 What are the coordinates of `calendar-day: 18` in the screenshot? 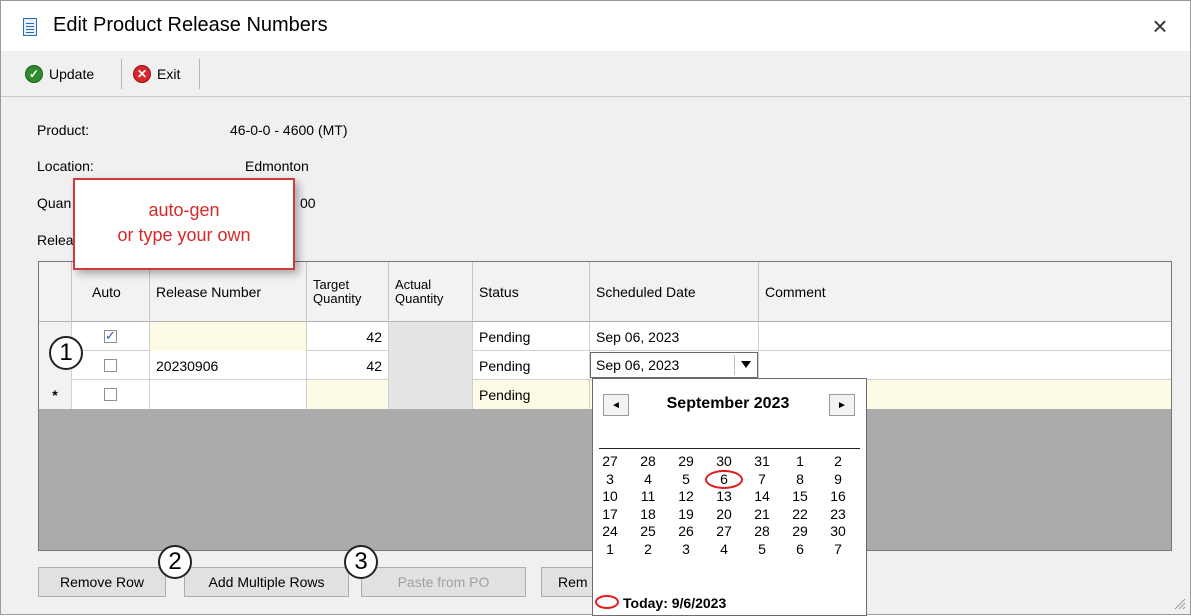 It's located at (648, 514).